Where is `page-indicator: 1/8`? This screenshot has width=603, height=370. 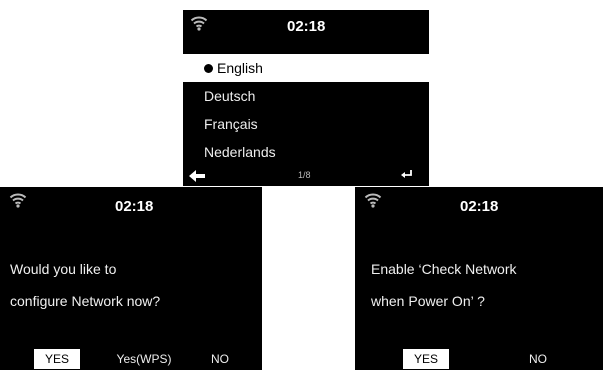 page-indicator: 1/8 is located at coordinates (304, 175).